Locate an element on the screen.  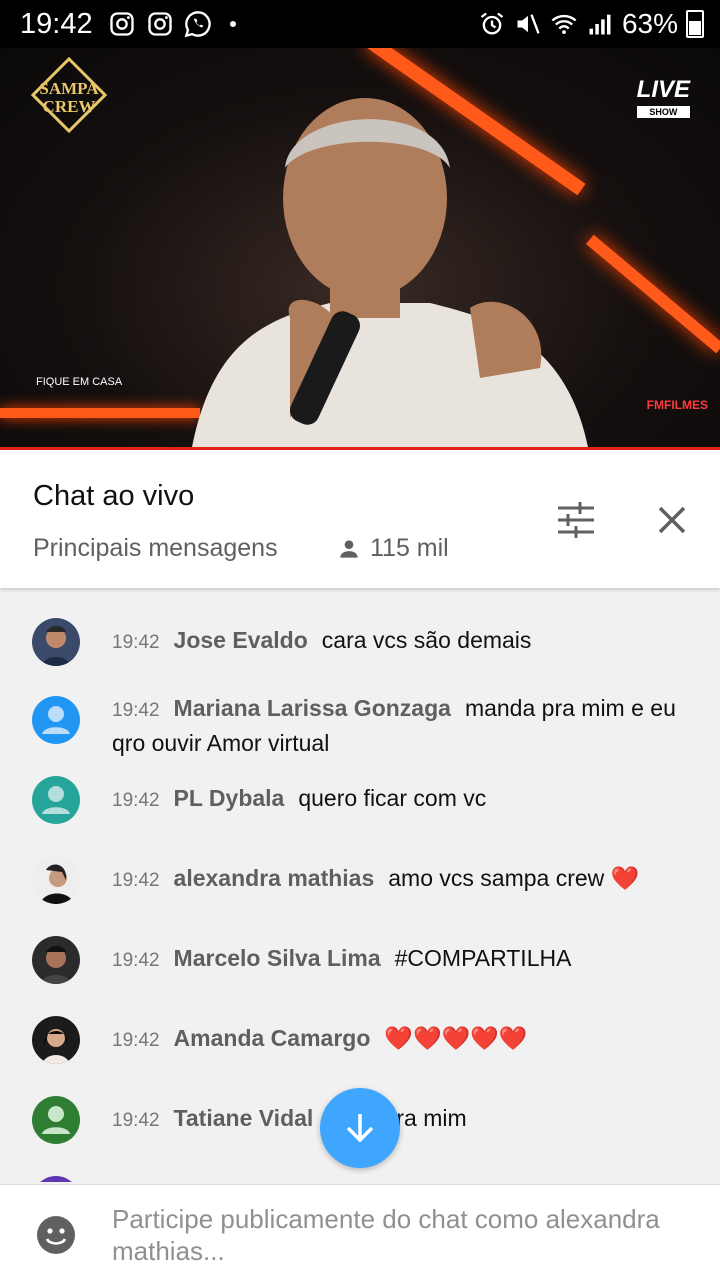
emoji-button is located at coordinates (56, 1235).